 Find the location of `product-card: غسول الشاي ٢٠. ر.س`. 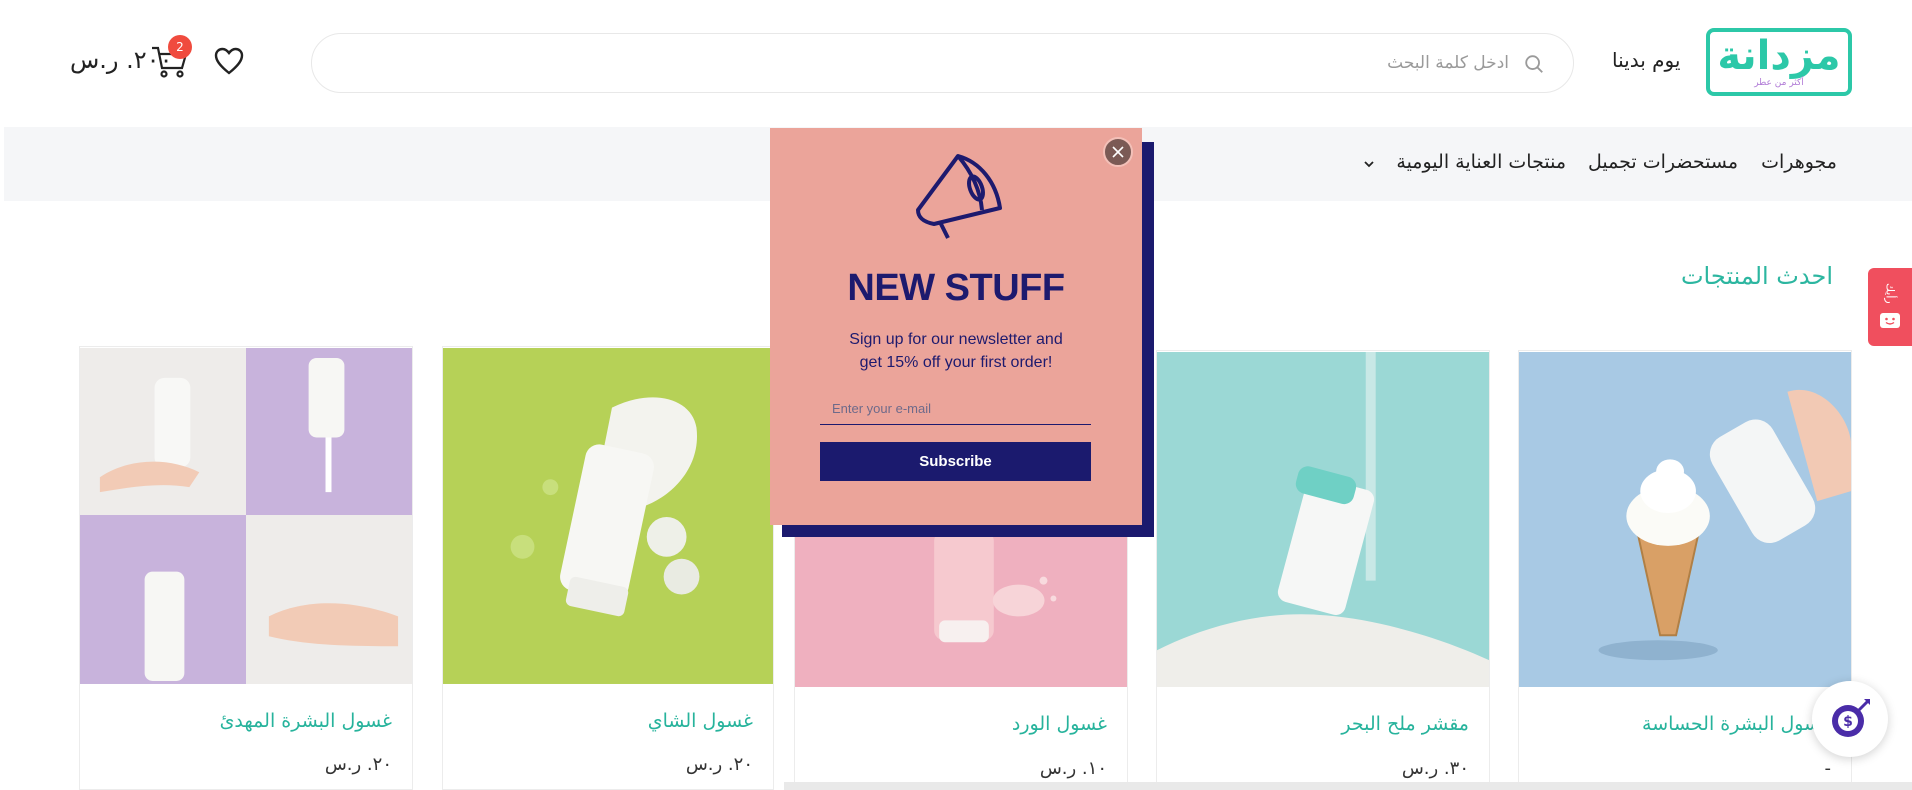

product-card: غسول الشاي ٢٠. ر.س is located at coordinates (608, 568).